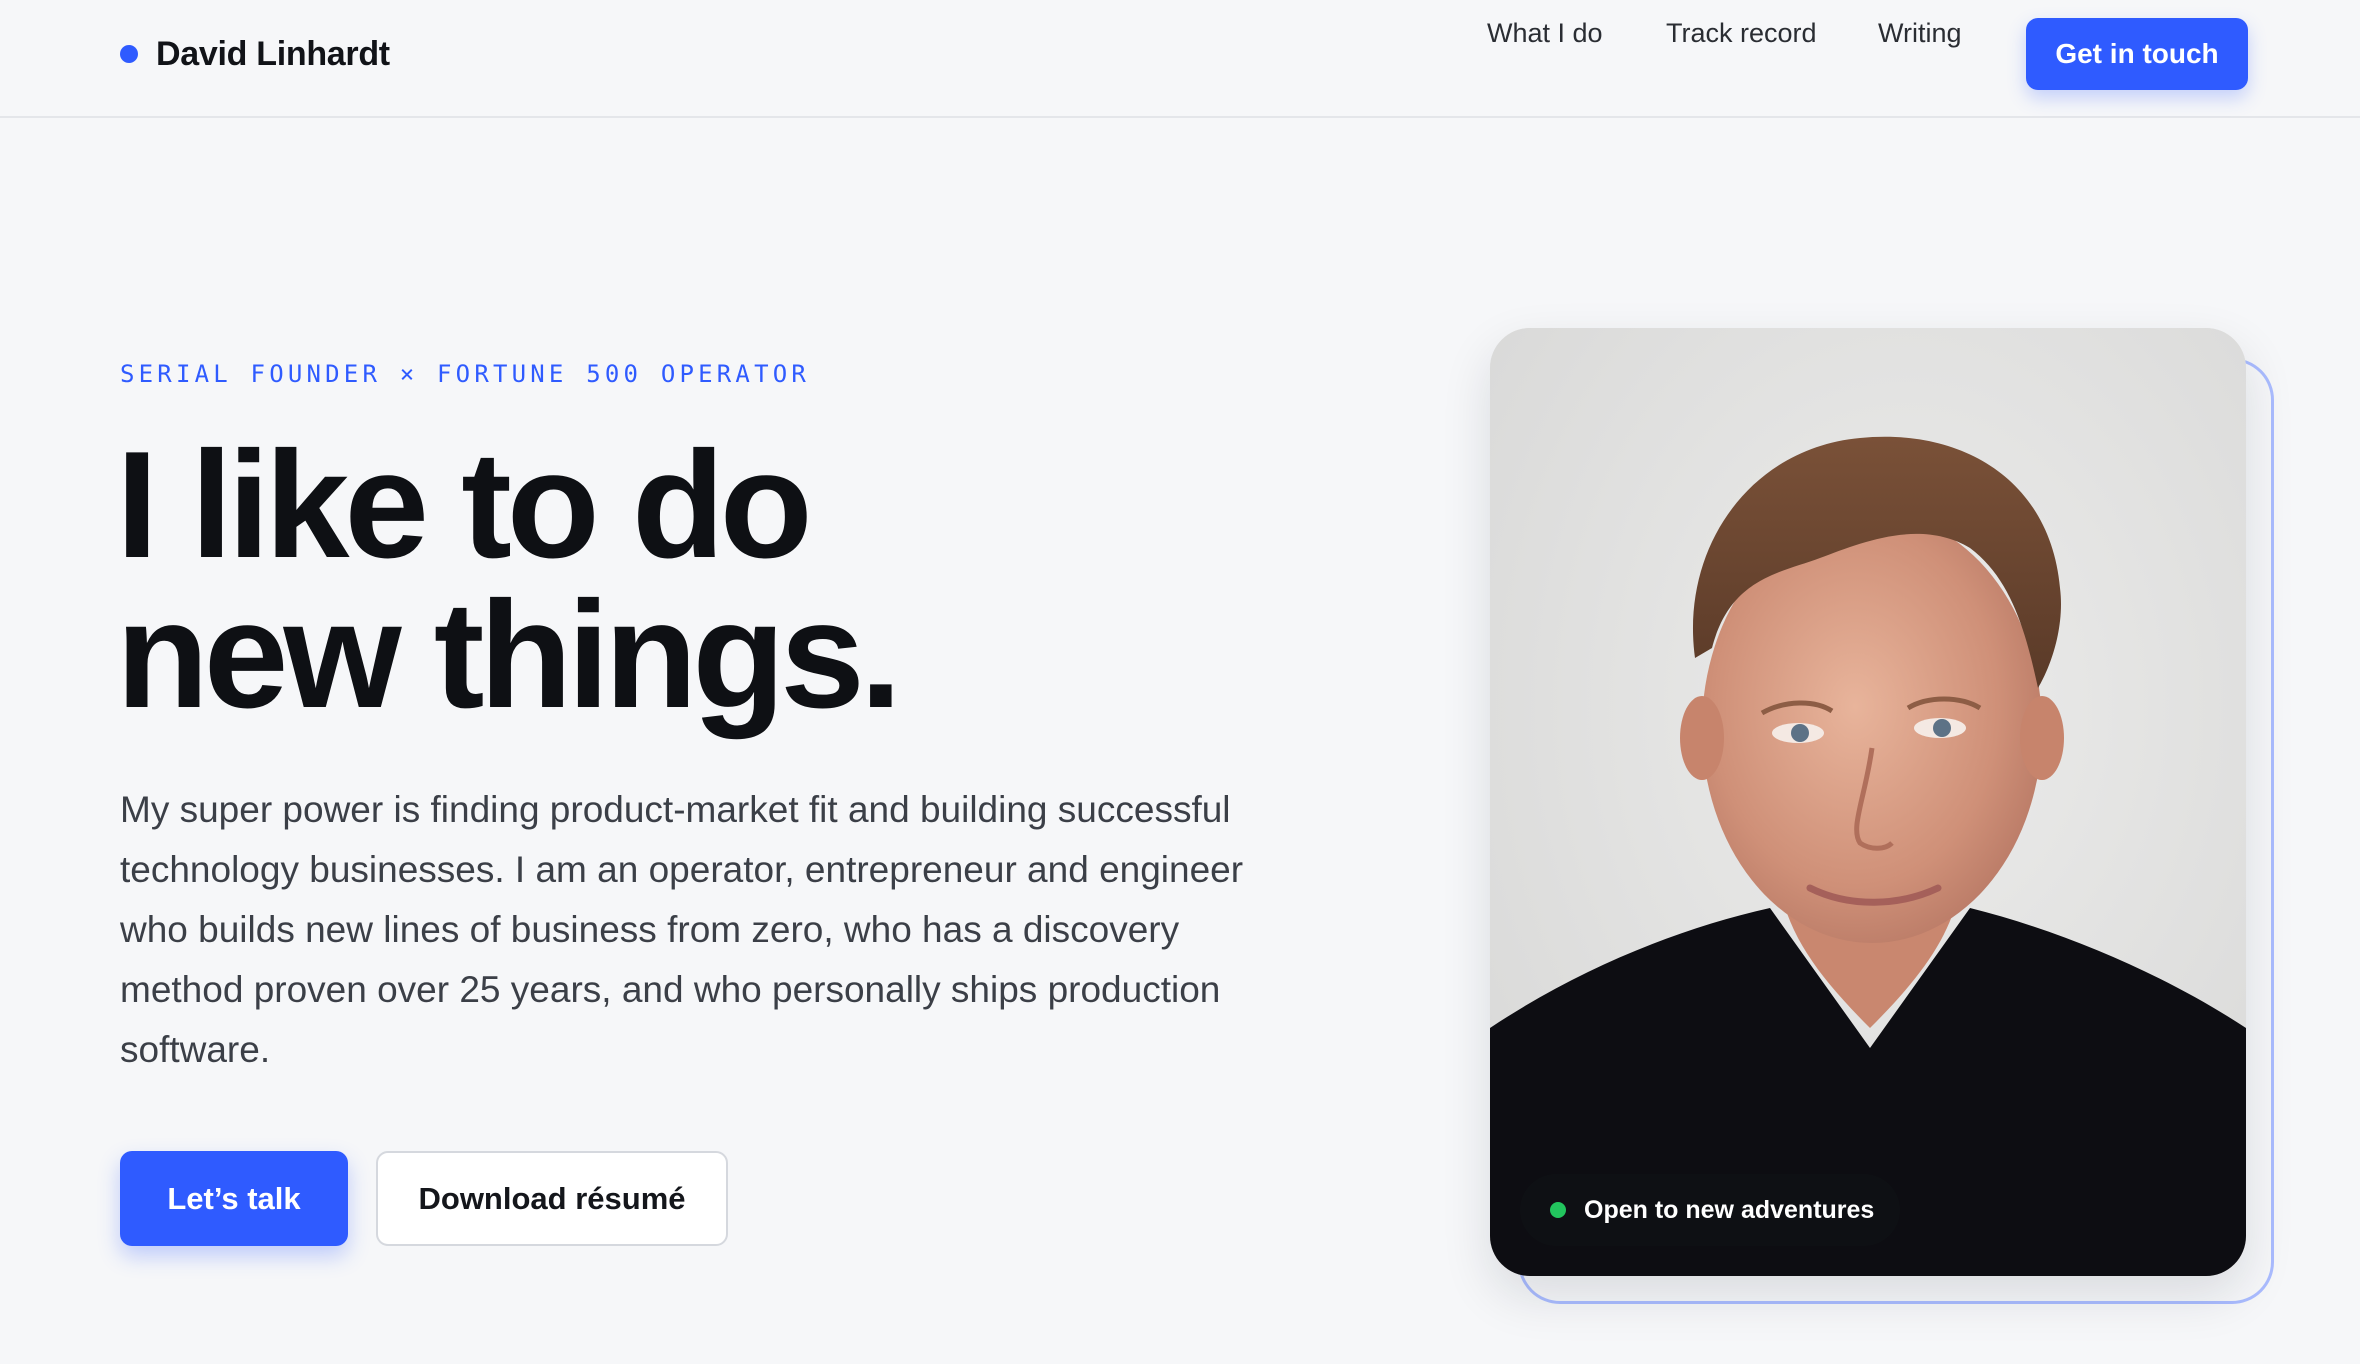  I want to click on brand-dot-icon, so click(129, 54).